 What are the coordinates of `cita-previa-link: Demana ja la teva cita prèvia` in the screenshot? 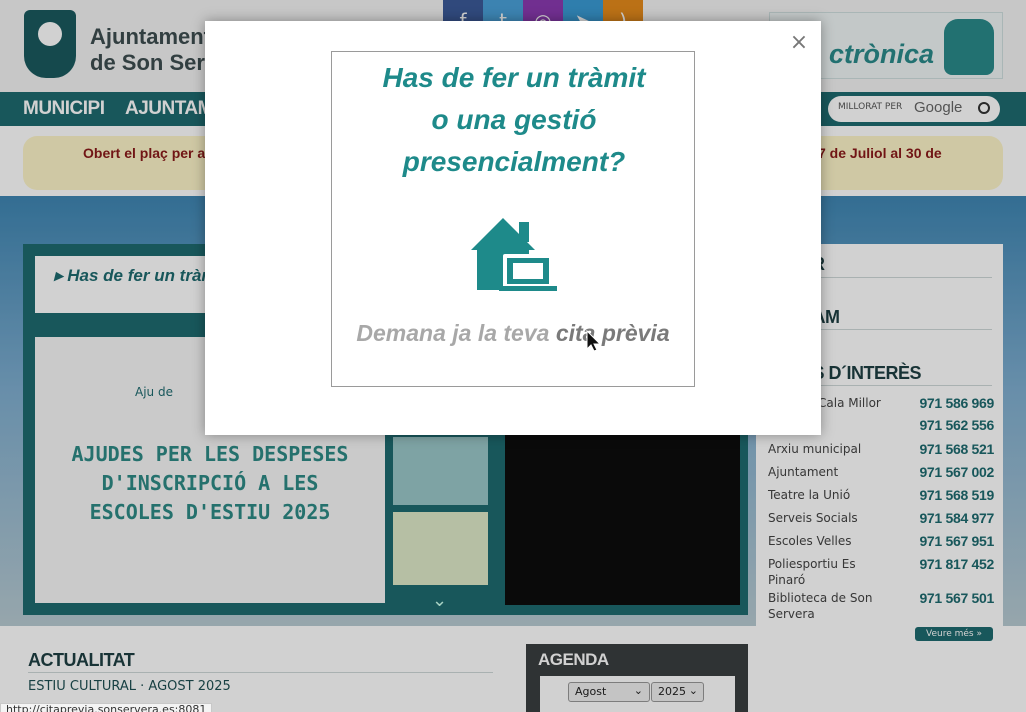 It's located at (513, 333).